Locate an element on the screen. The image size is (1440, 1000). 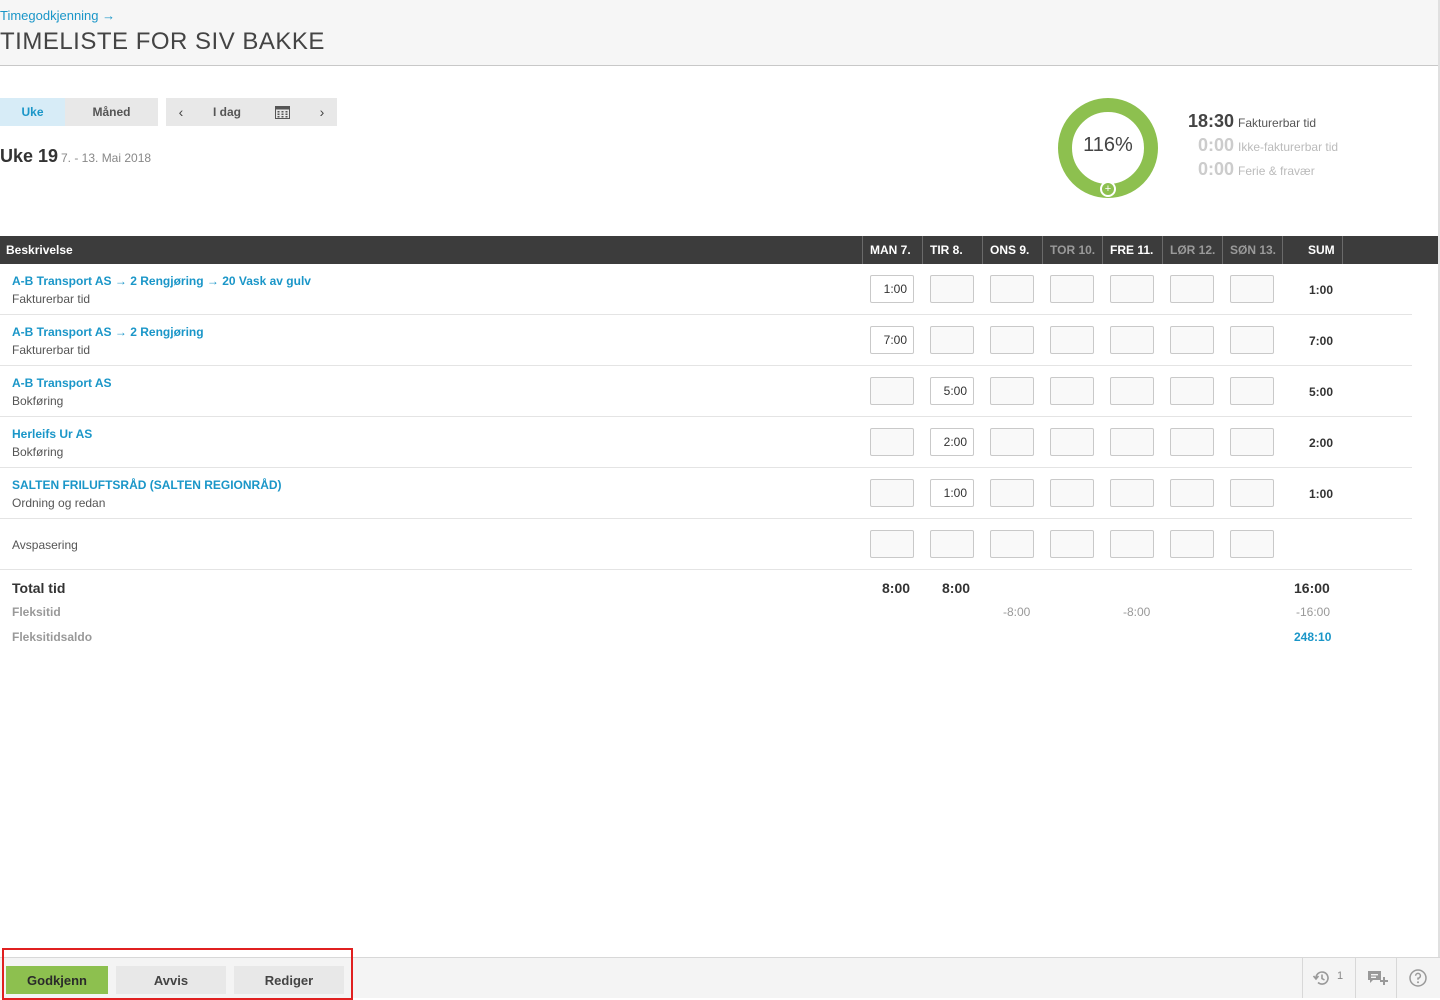
date-navigation: ‹ I dag › is located at coordinates (251, 112).